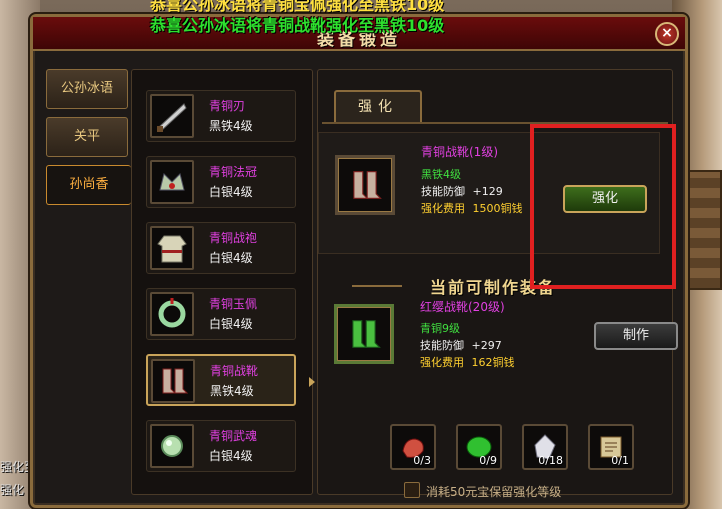 The width and height of the screenshot is (722, 509). I want to click on craftable-stat: 技能防御 +297, so click(461, 345).